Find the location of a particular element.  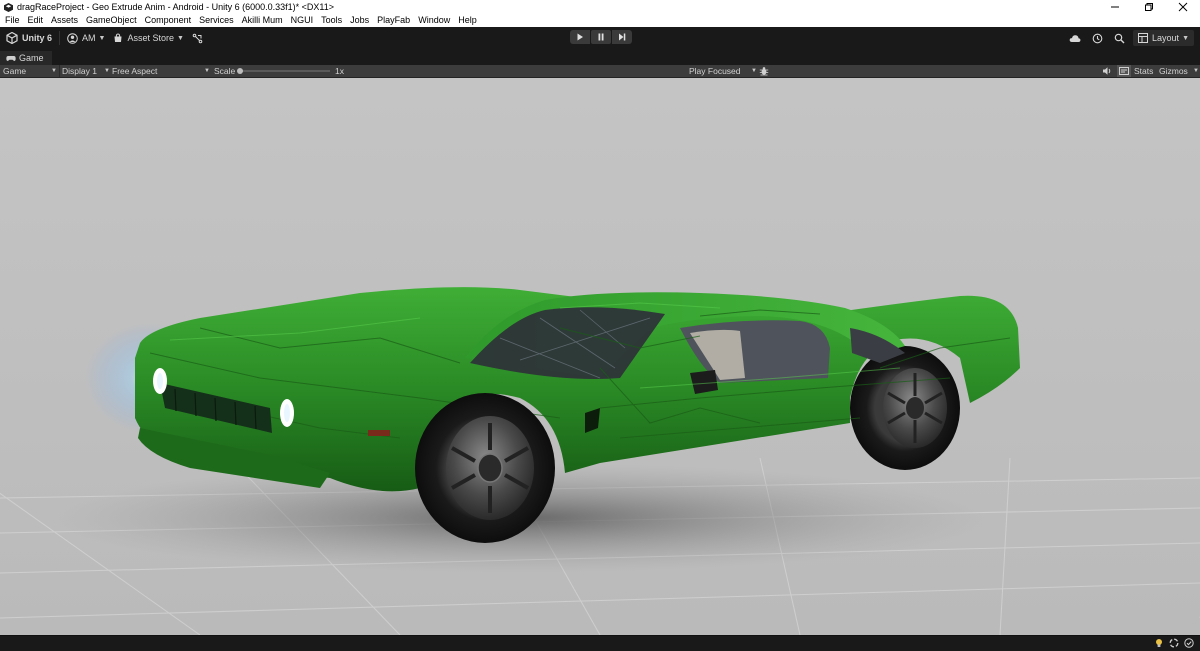

play-icon is located at coordinates (580, 37).